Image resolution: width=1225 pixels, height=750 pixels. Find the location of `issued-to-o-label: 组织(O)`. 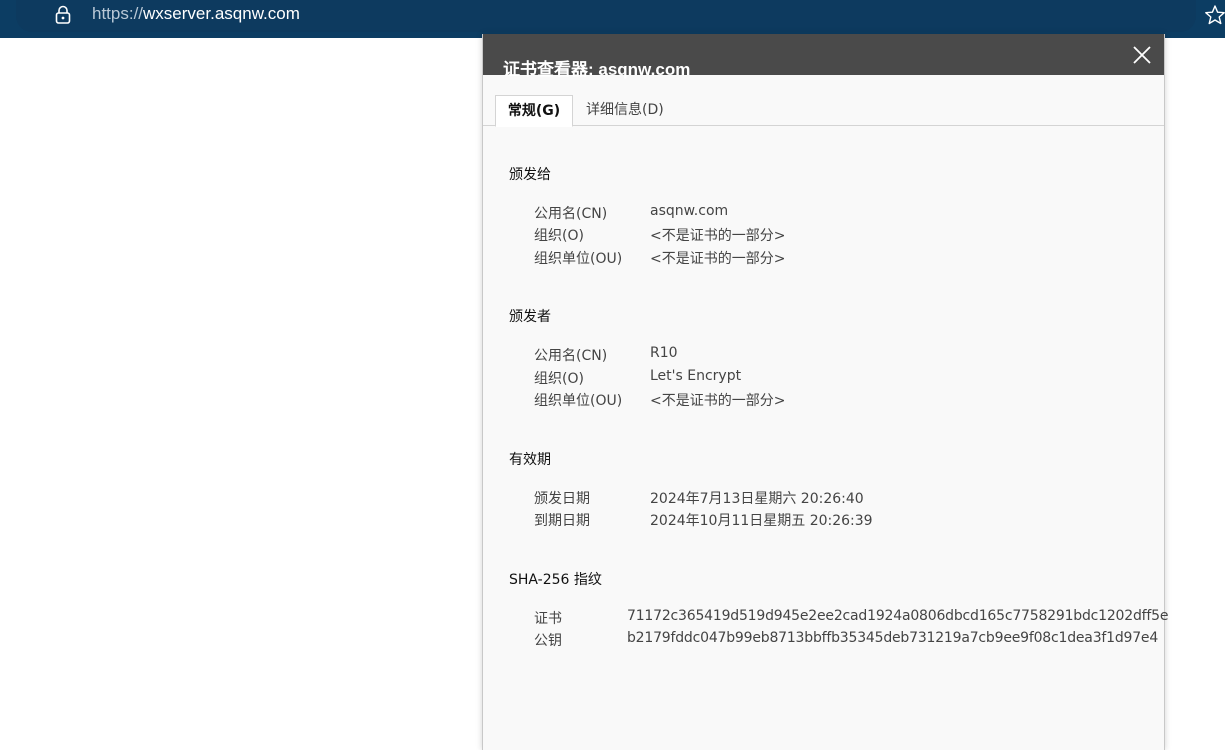

issued-to-o-label: 组织(O) is located at coordinates (559, 236).